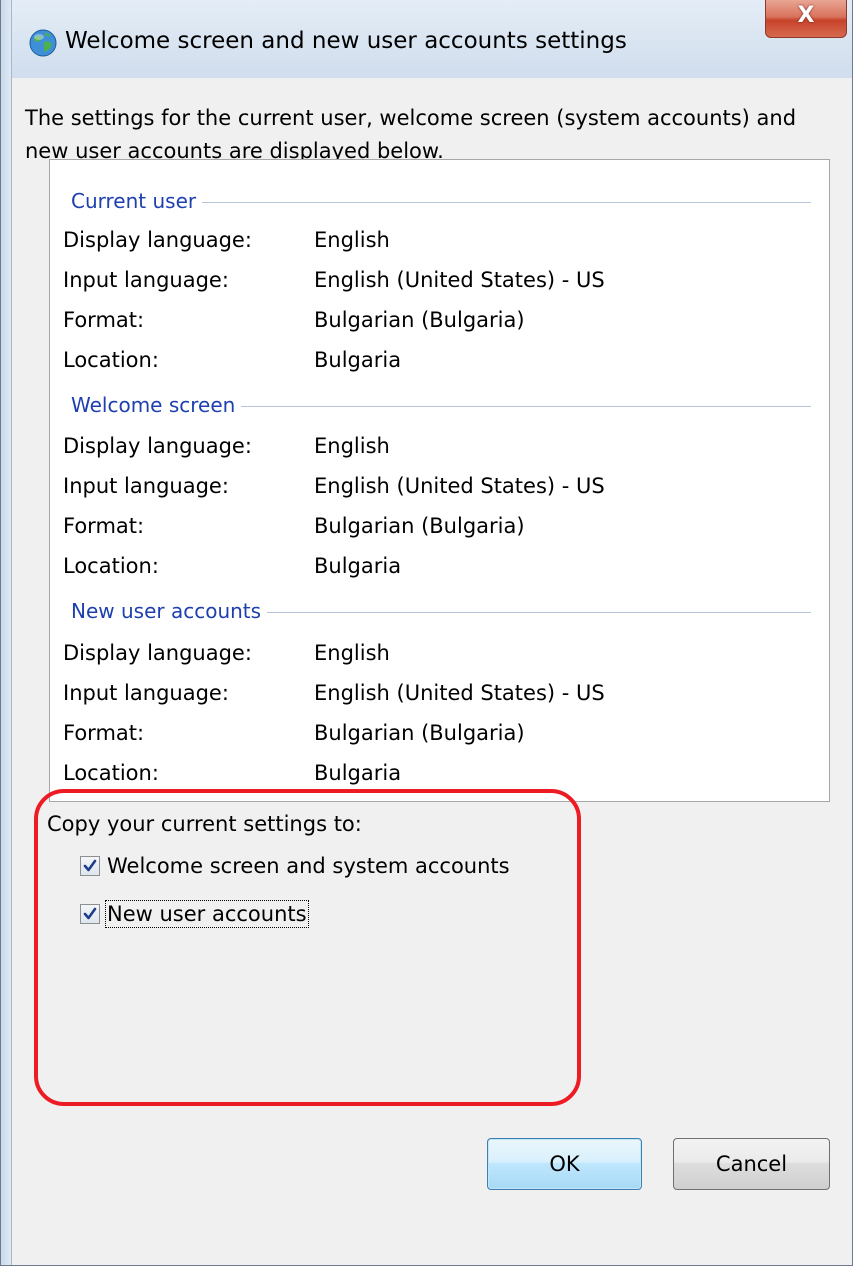 The image size is (855, 1268). I want to click on group-header-label: Current user, so click(134, 201).